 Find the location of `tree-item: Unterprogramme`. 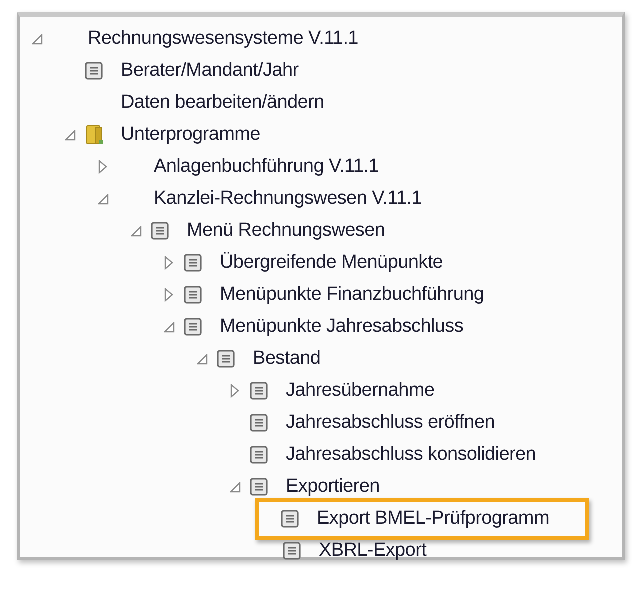

tree-item: Unterprogramme is located at coordinates (190, 135).